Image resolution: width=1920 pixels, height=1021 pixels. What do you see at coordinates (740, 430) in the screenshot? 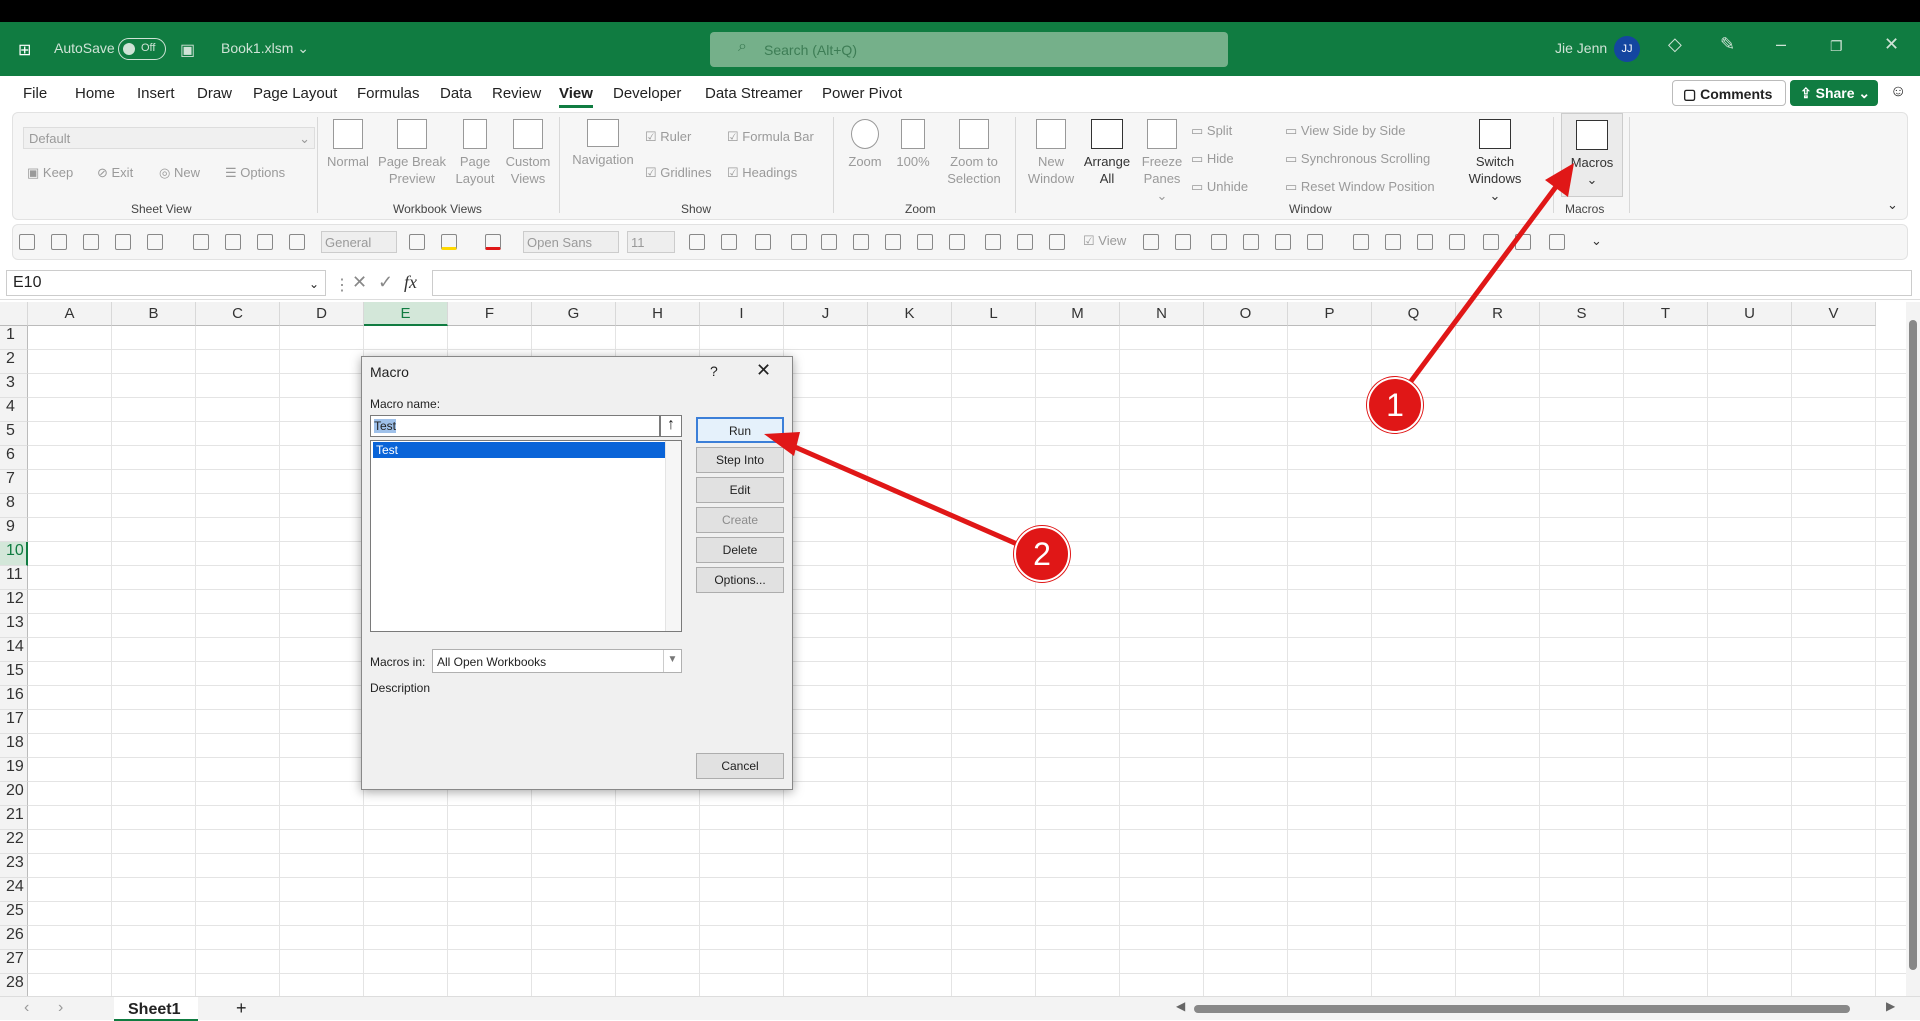
I see `run-button: Run` at bounding box center [740, 430].